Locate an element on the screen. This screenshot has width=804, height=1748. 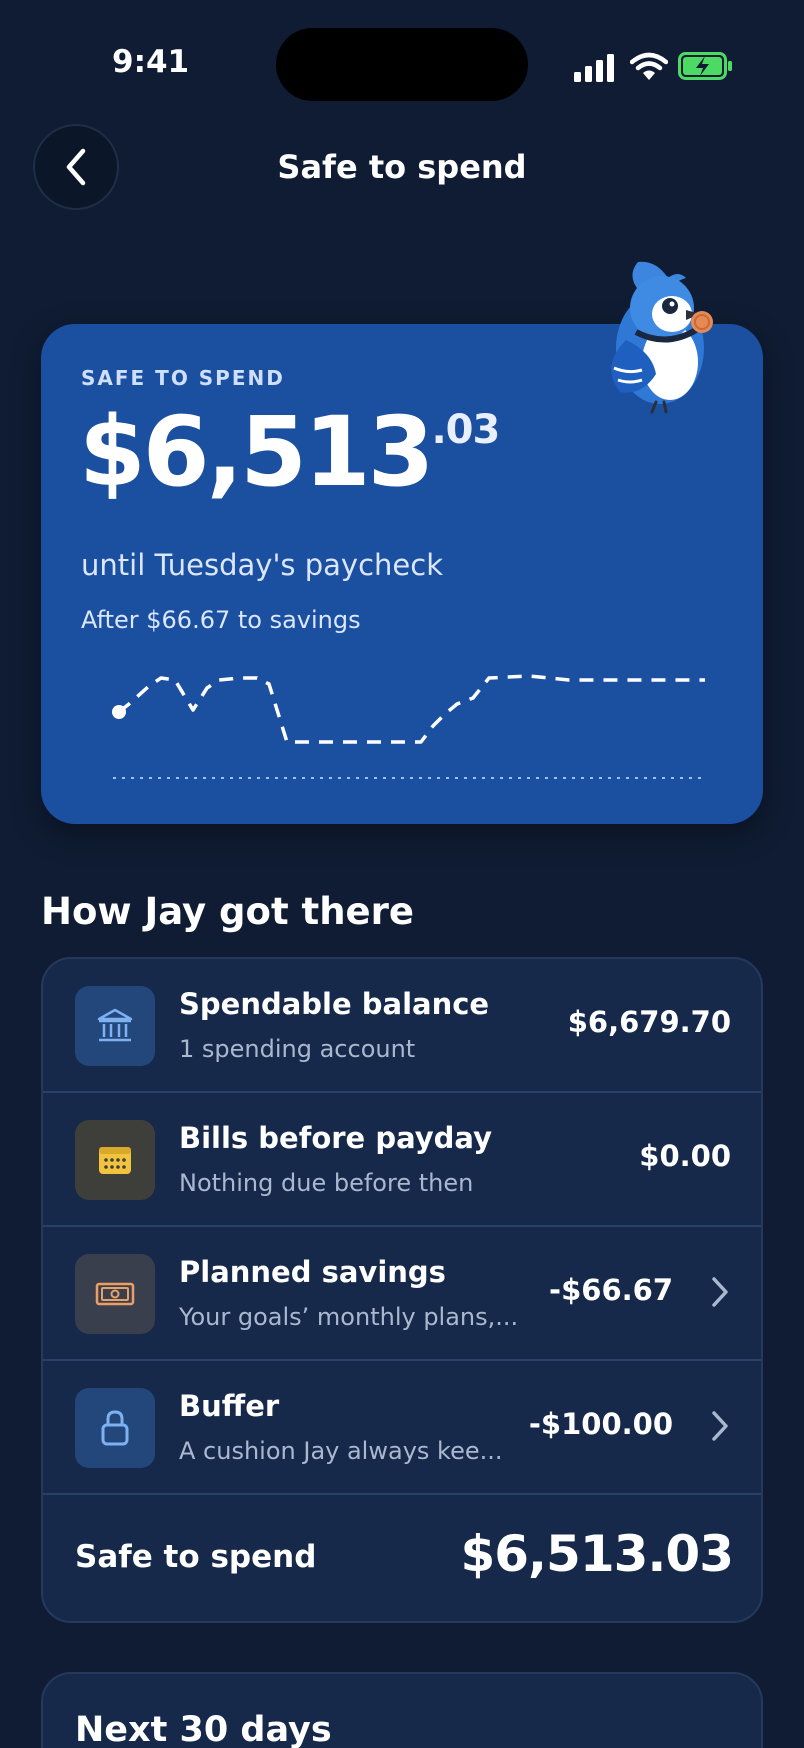
row-title: Bills before payday is located at coordinates (335, 1138).